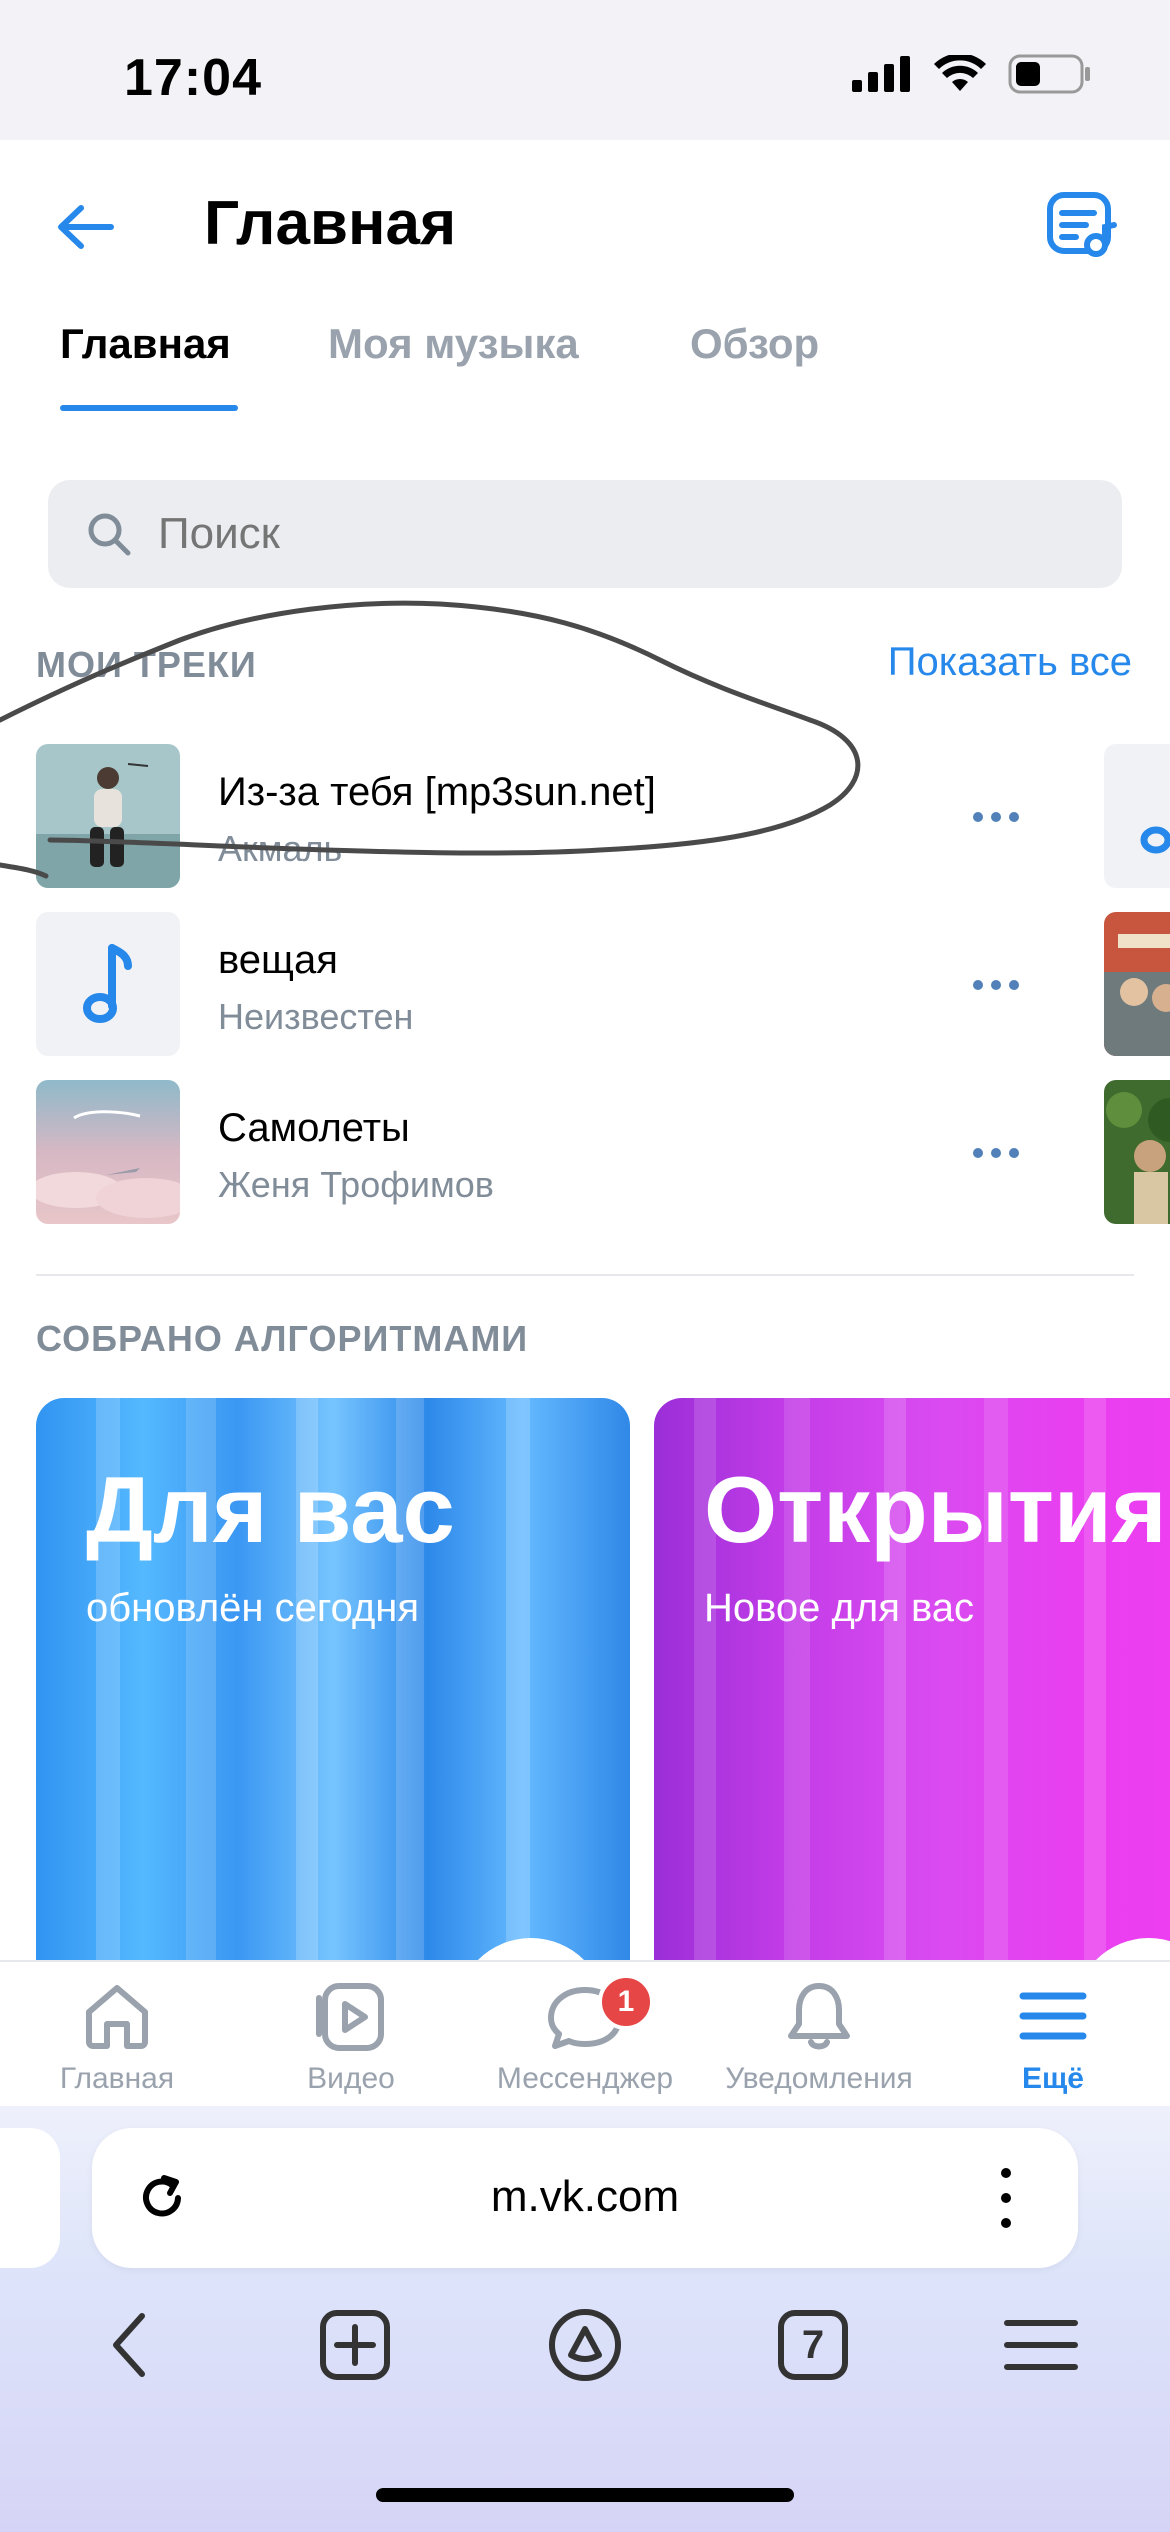 The width and height of the screenshot is (1170, 2532). I want to click on browser-back-button, so click(129, 2345).